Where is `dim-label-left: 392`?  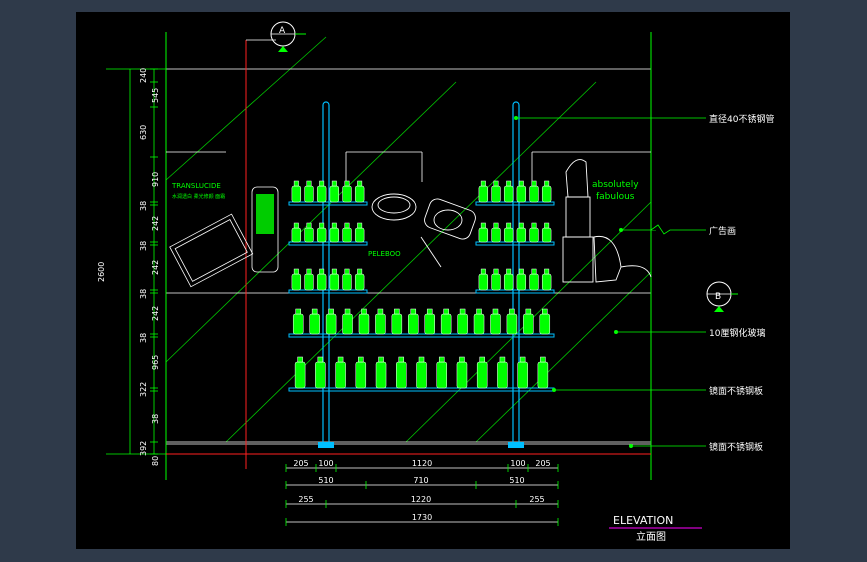 dim-label-left: 392 is located at coordinates (143, 448).